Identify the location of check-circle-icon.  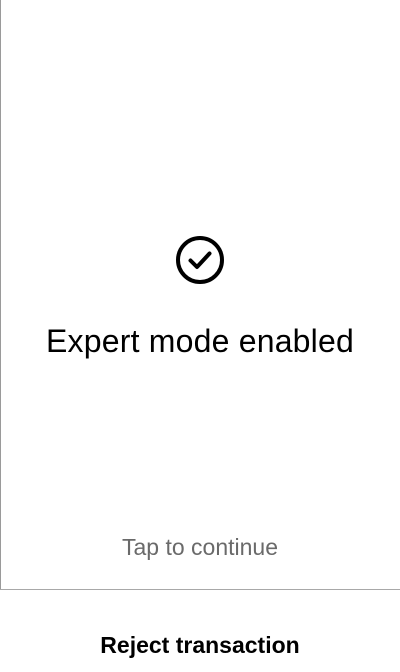
(200, 260).